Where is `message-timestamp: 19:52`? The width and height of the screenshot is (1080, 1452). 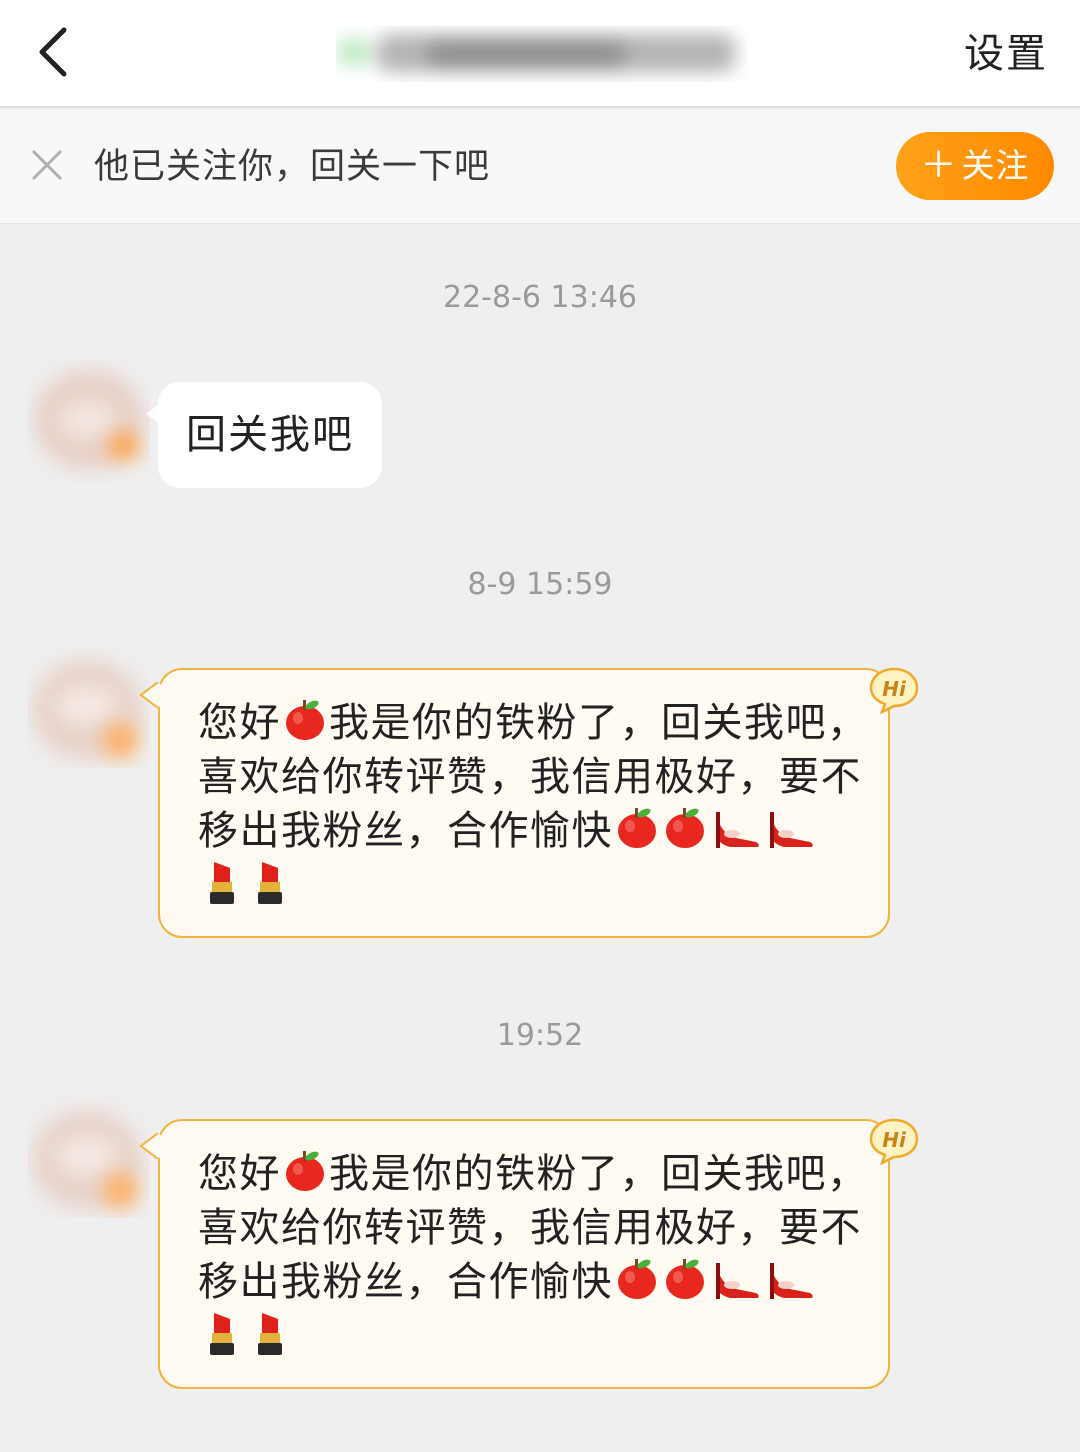 message-timestamp: 19:52 is located at coordinates (540, 1035).